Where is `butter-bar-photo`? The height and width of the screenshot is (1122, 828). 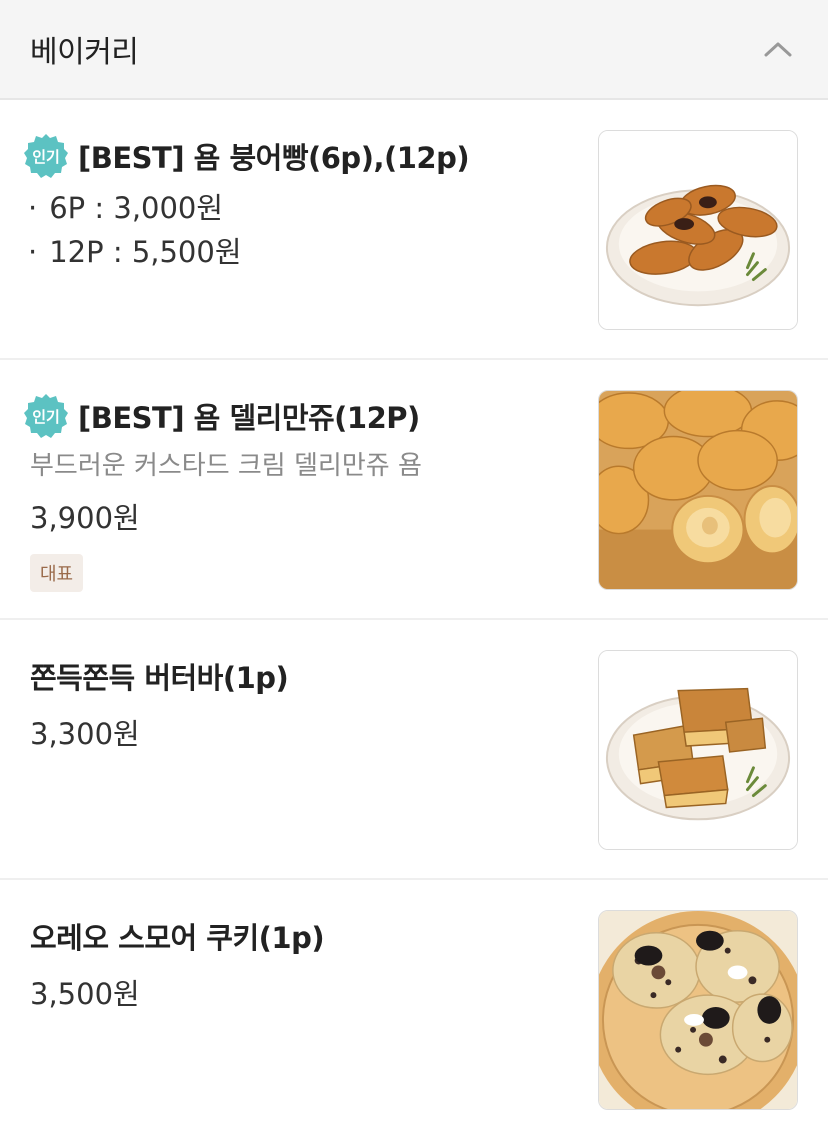
butter-bar-photo is located at coordinates (698, 750).